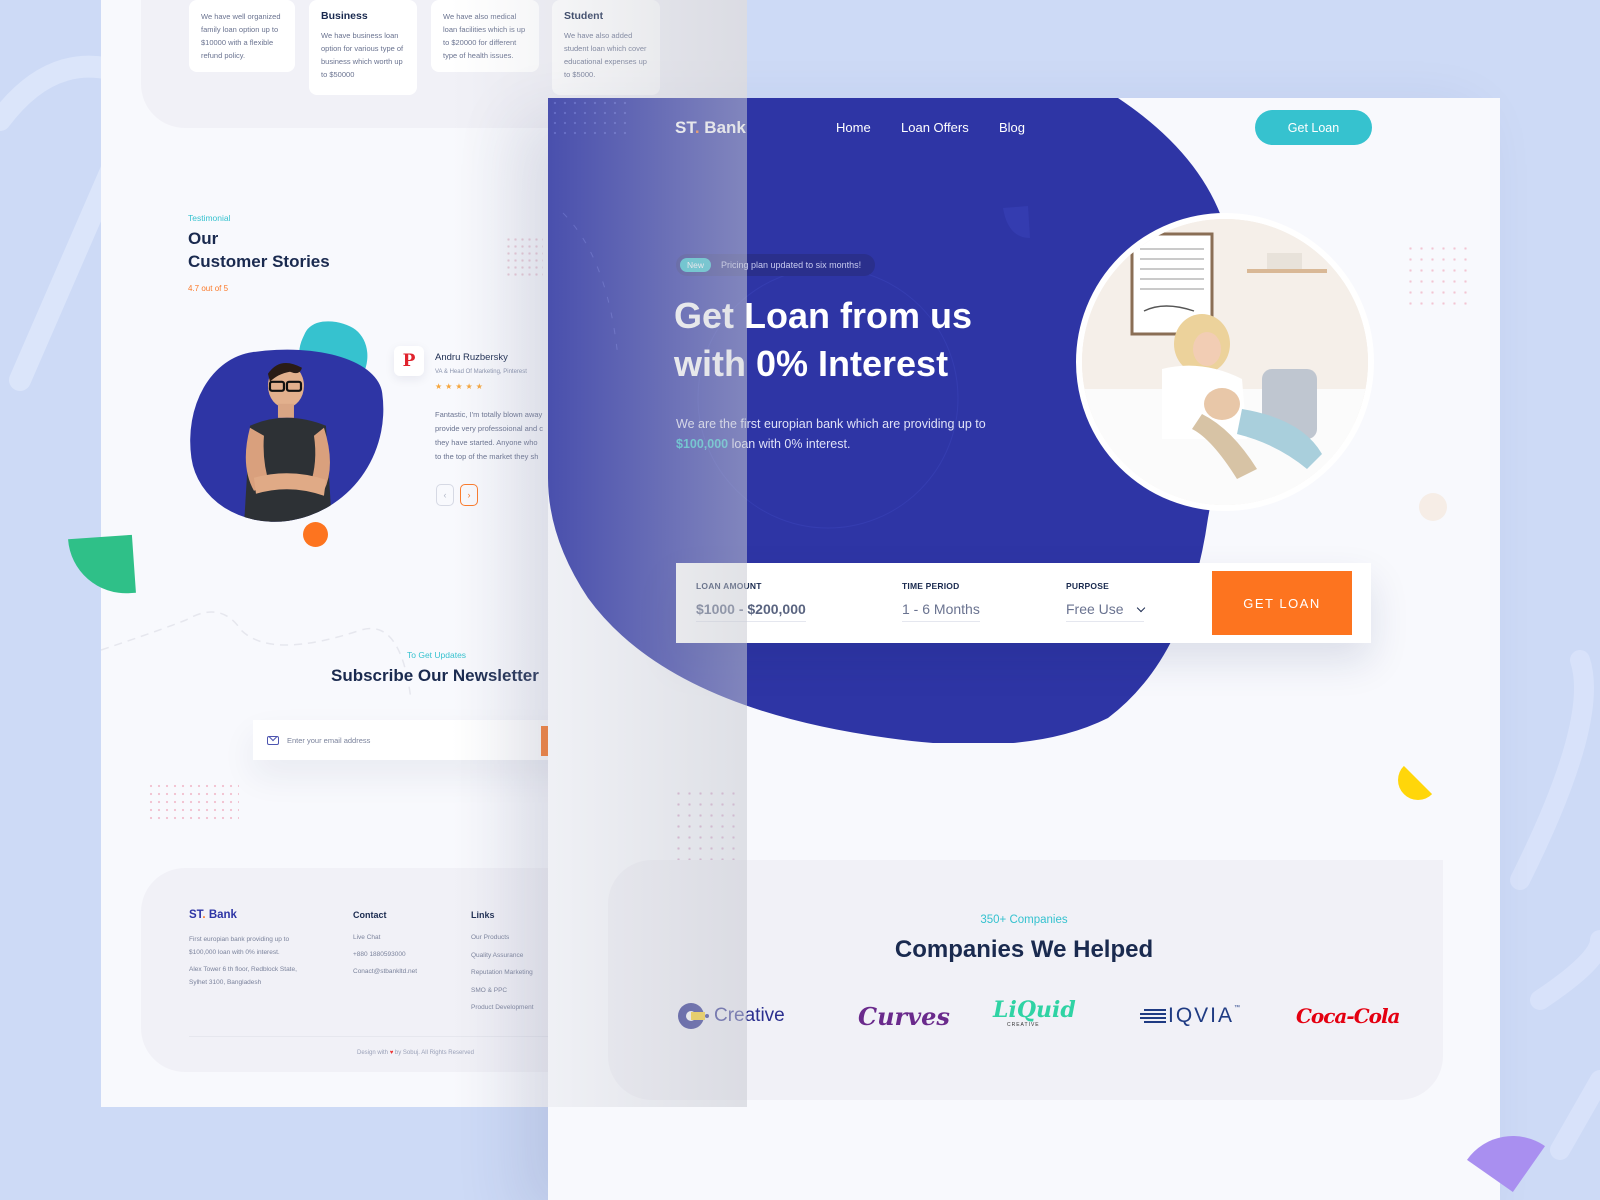 The image size is (1600, 1200). I want to click on family-photo-illustration, so click(1225, 362).